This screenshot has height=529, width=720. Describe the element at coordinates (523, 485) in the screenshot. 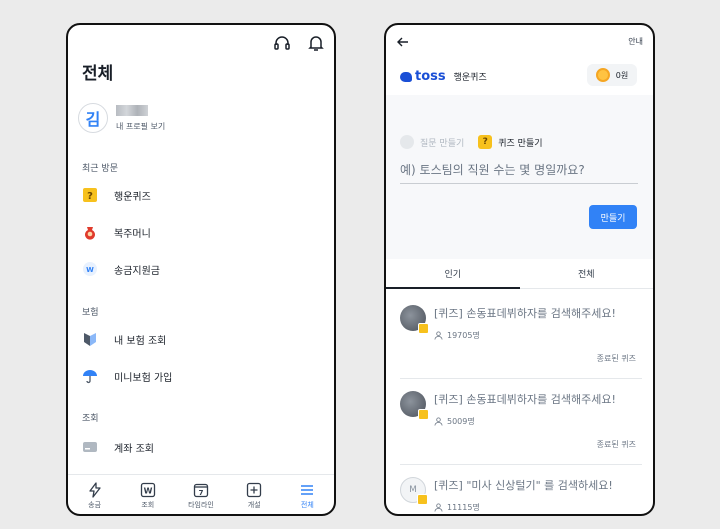

I see `quiz-title: [퀴즈] "미사 신상털기" 를 검색하세요!` at that location.